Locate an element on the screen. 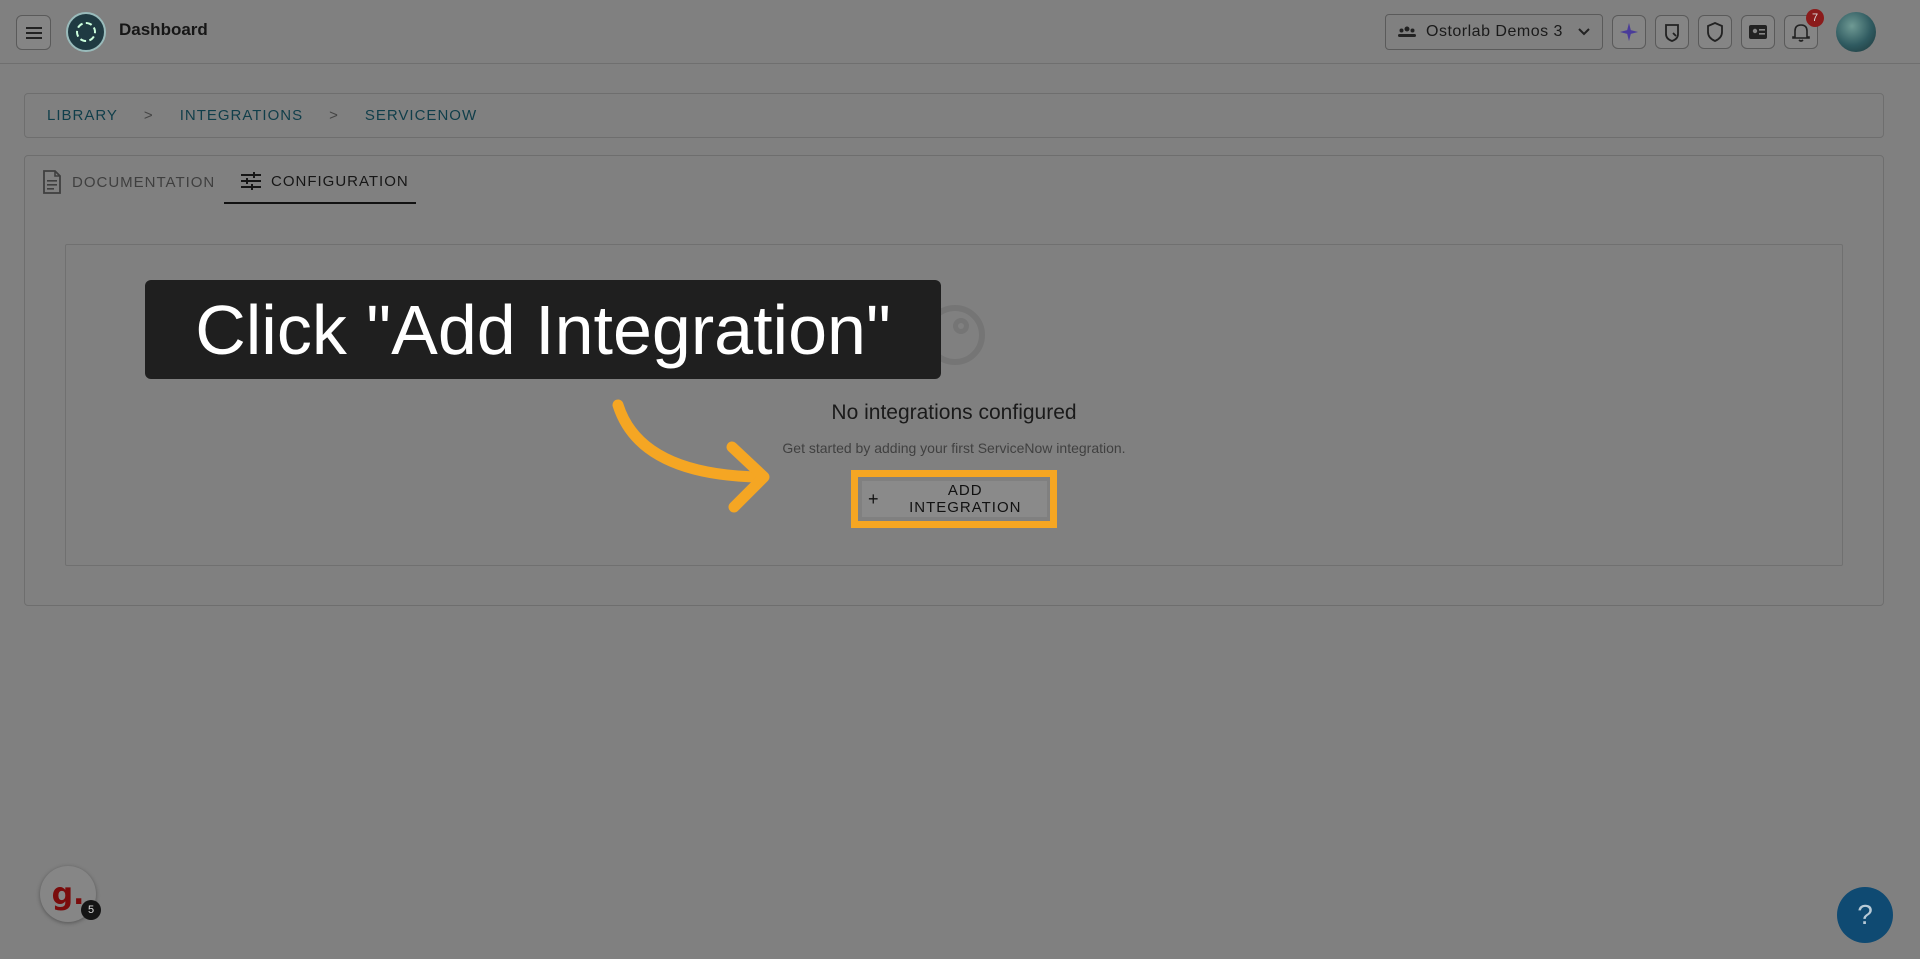 The height and width of the screenshot is (959, 1920). tab-configuration: CONFIGURATION is located at coordinates (320, 182).